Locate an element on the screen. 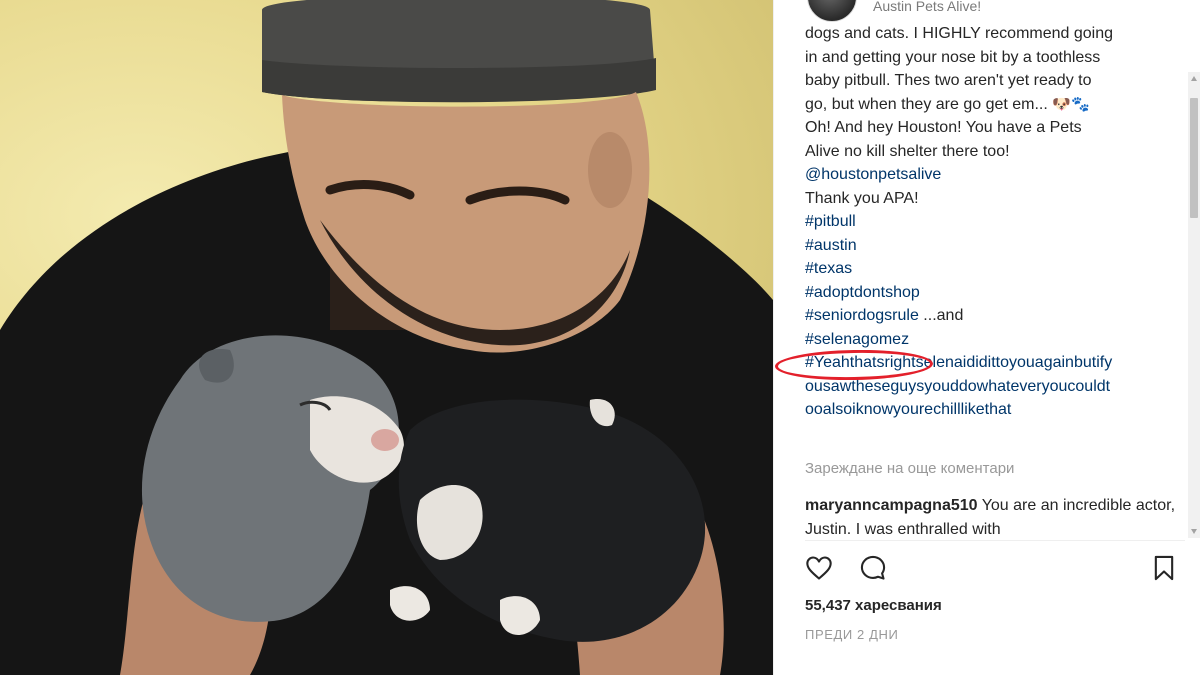 This screenshot has width=1200, height=675. save-button is located at coordinates (1164, 568).